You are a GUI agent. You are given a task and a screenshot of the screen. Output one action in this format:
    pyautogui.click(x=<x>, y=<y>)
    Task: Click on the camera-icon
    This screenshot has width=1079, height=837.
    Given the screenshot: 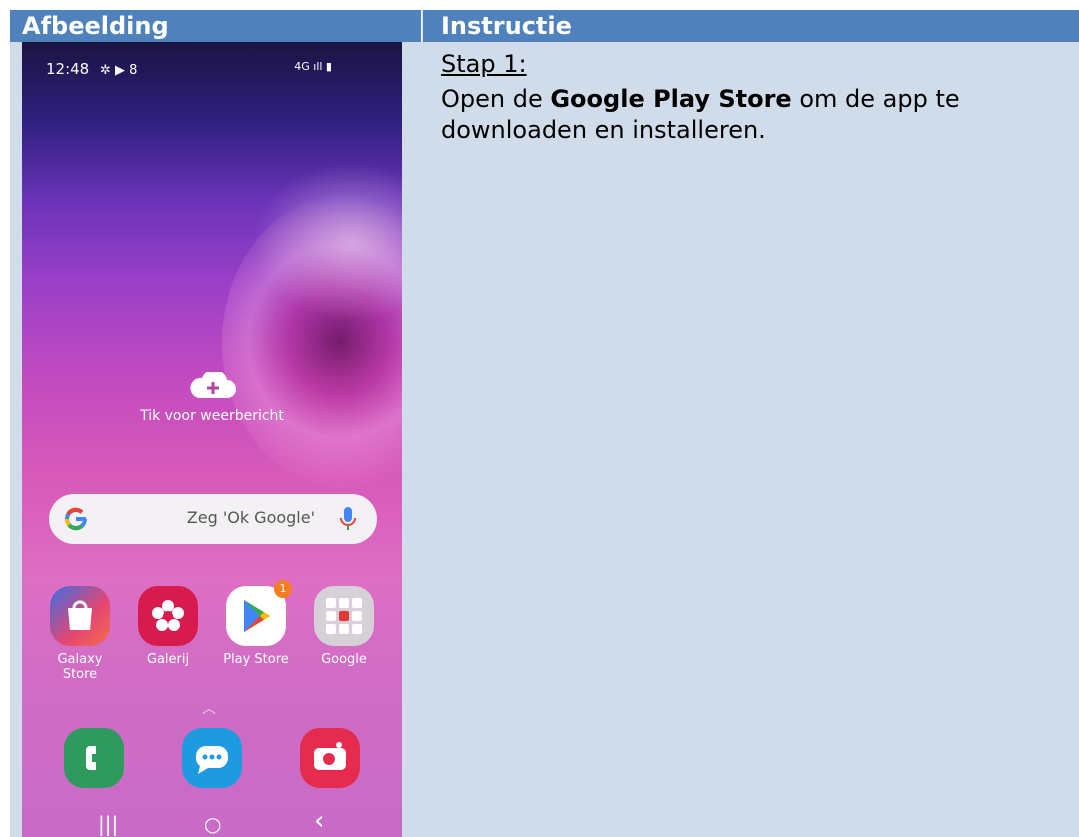 What is the action you would take?
    pyautogui.click(x=330, y=758)
    